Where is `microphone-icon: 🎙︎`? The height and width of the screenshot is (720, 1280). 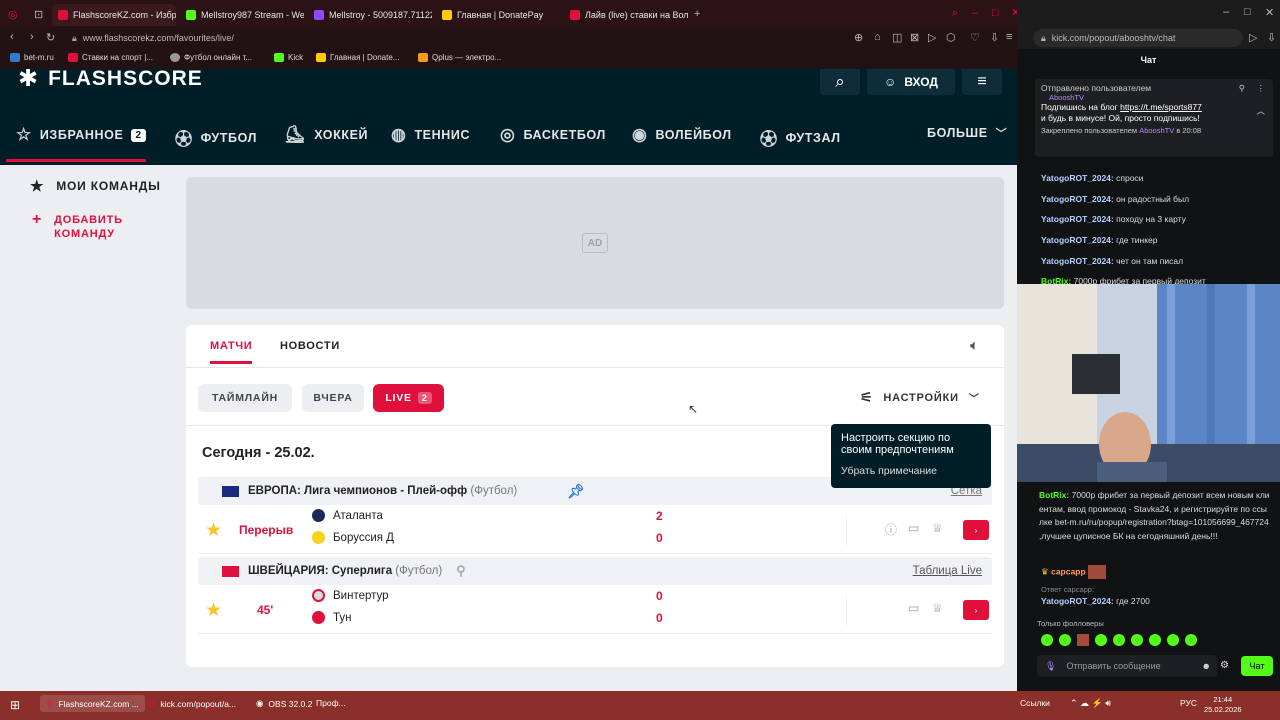 microphone-icon: 🎙︎ is located at coordinates (1050, 666).